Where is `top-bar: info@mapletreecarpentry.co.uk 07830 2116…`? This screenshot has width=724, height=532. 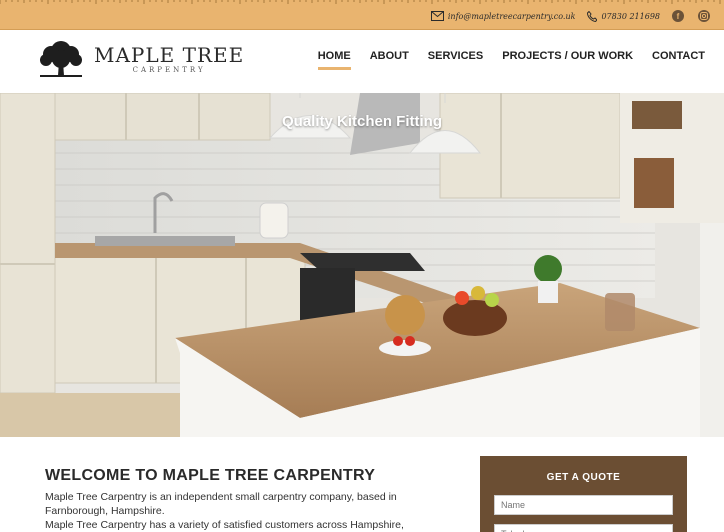
top-bar: info@mapletreecarpentry.co.uk 07830 2116… is located at coordinates (362, 15).